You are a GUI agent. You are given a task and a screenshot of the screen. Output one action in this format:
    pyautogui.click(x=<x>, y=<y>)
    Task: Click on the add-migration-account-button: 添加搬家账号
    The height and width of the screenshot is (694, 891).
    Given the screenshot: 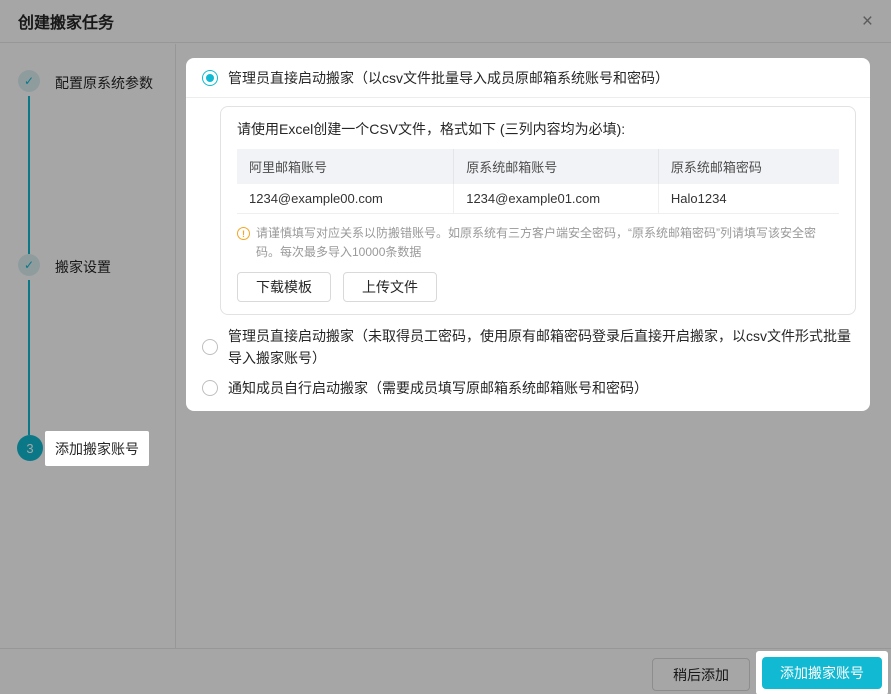 What is the action you would take?
    pyautogui.click(x=822, y=673)
    